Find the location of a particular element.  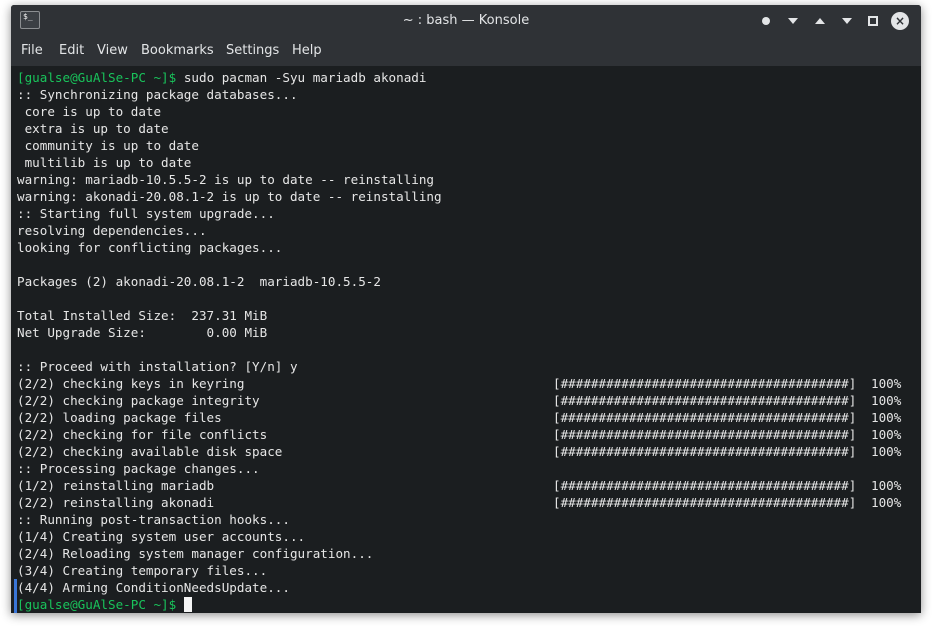

maximize-button is located at coordinates (873, 21).